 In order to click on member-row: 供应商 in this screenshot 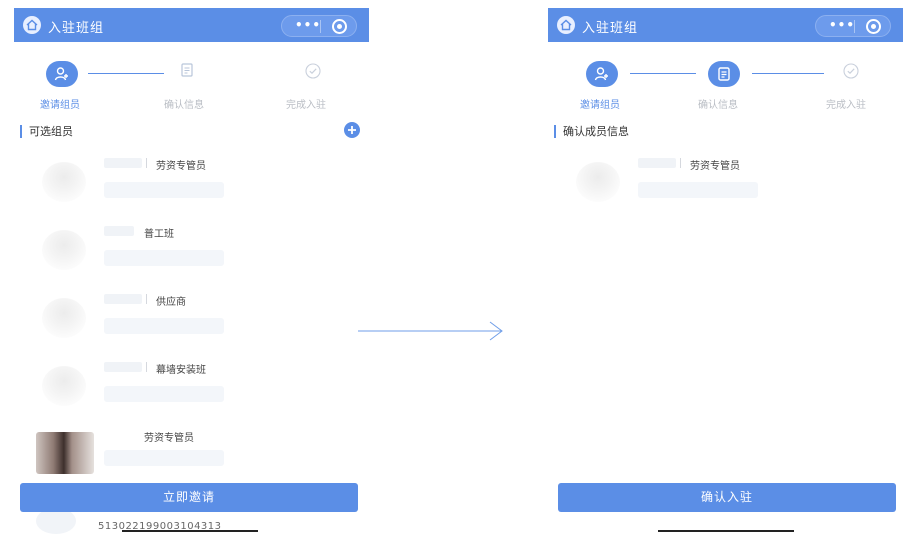, I will do `click(191, 320)`.